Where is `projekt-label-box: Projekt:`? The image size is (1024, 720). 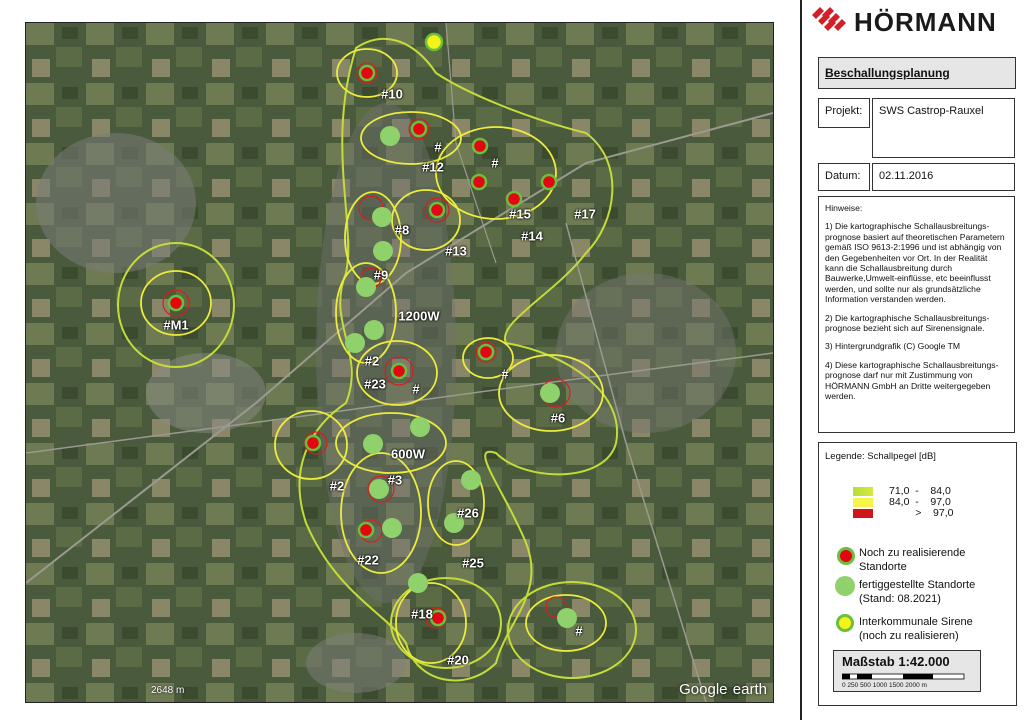
projekt-label-box: Projekt: is located at coordinates (844, 113).